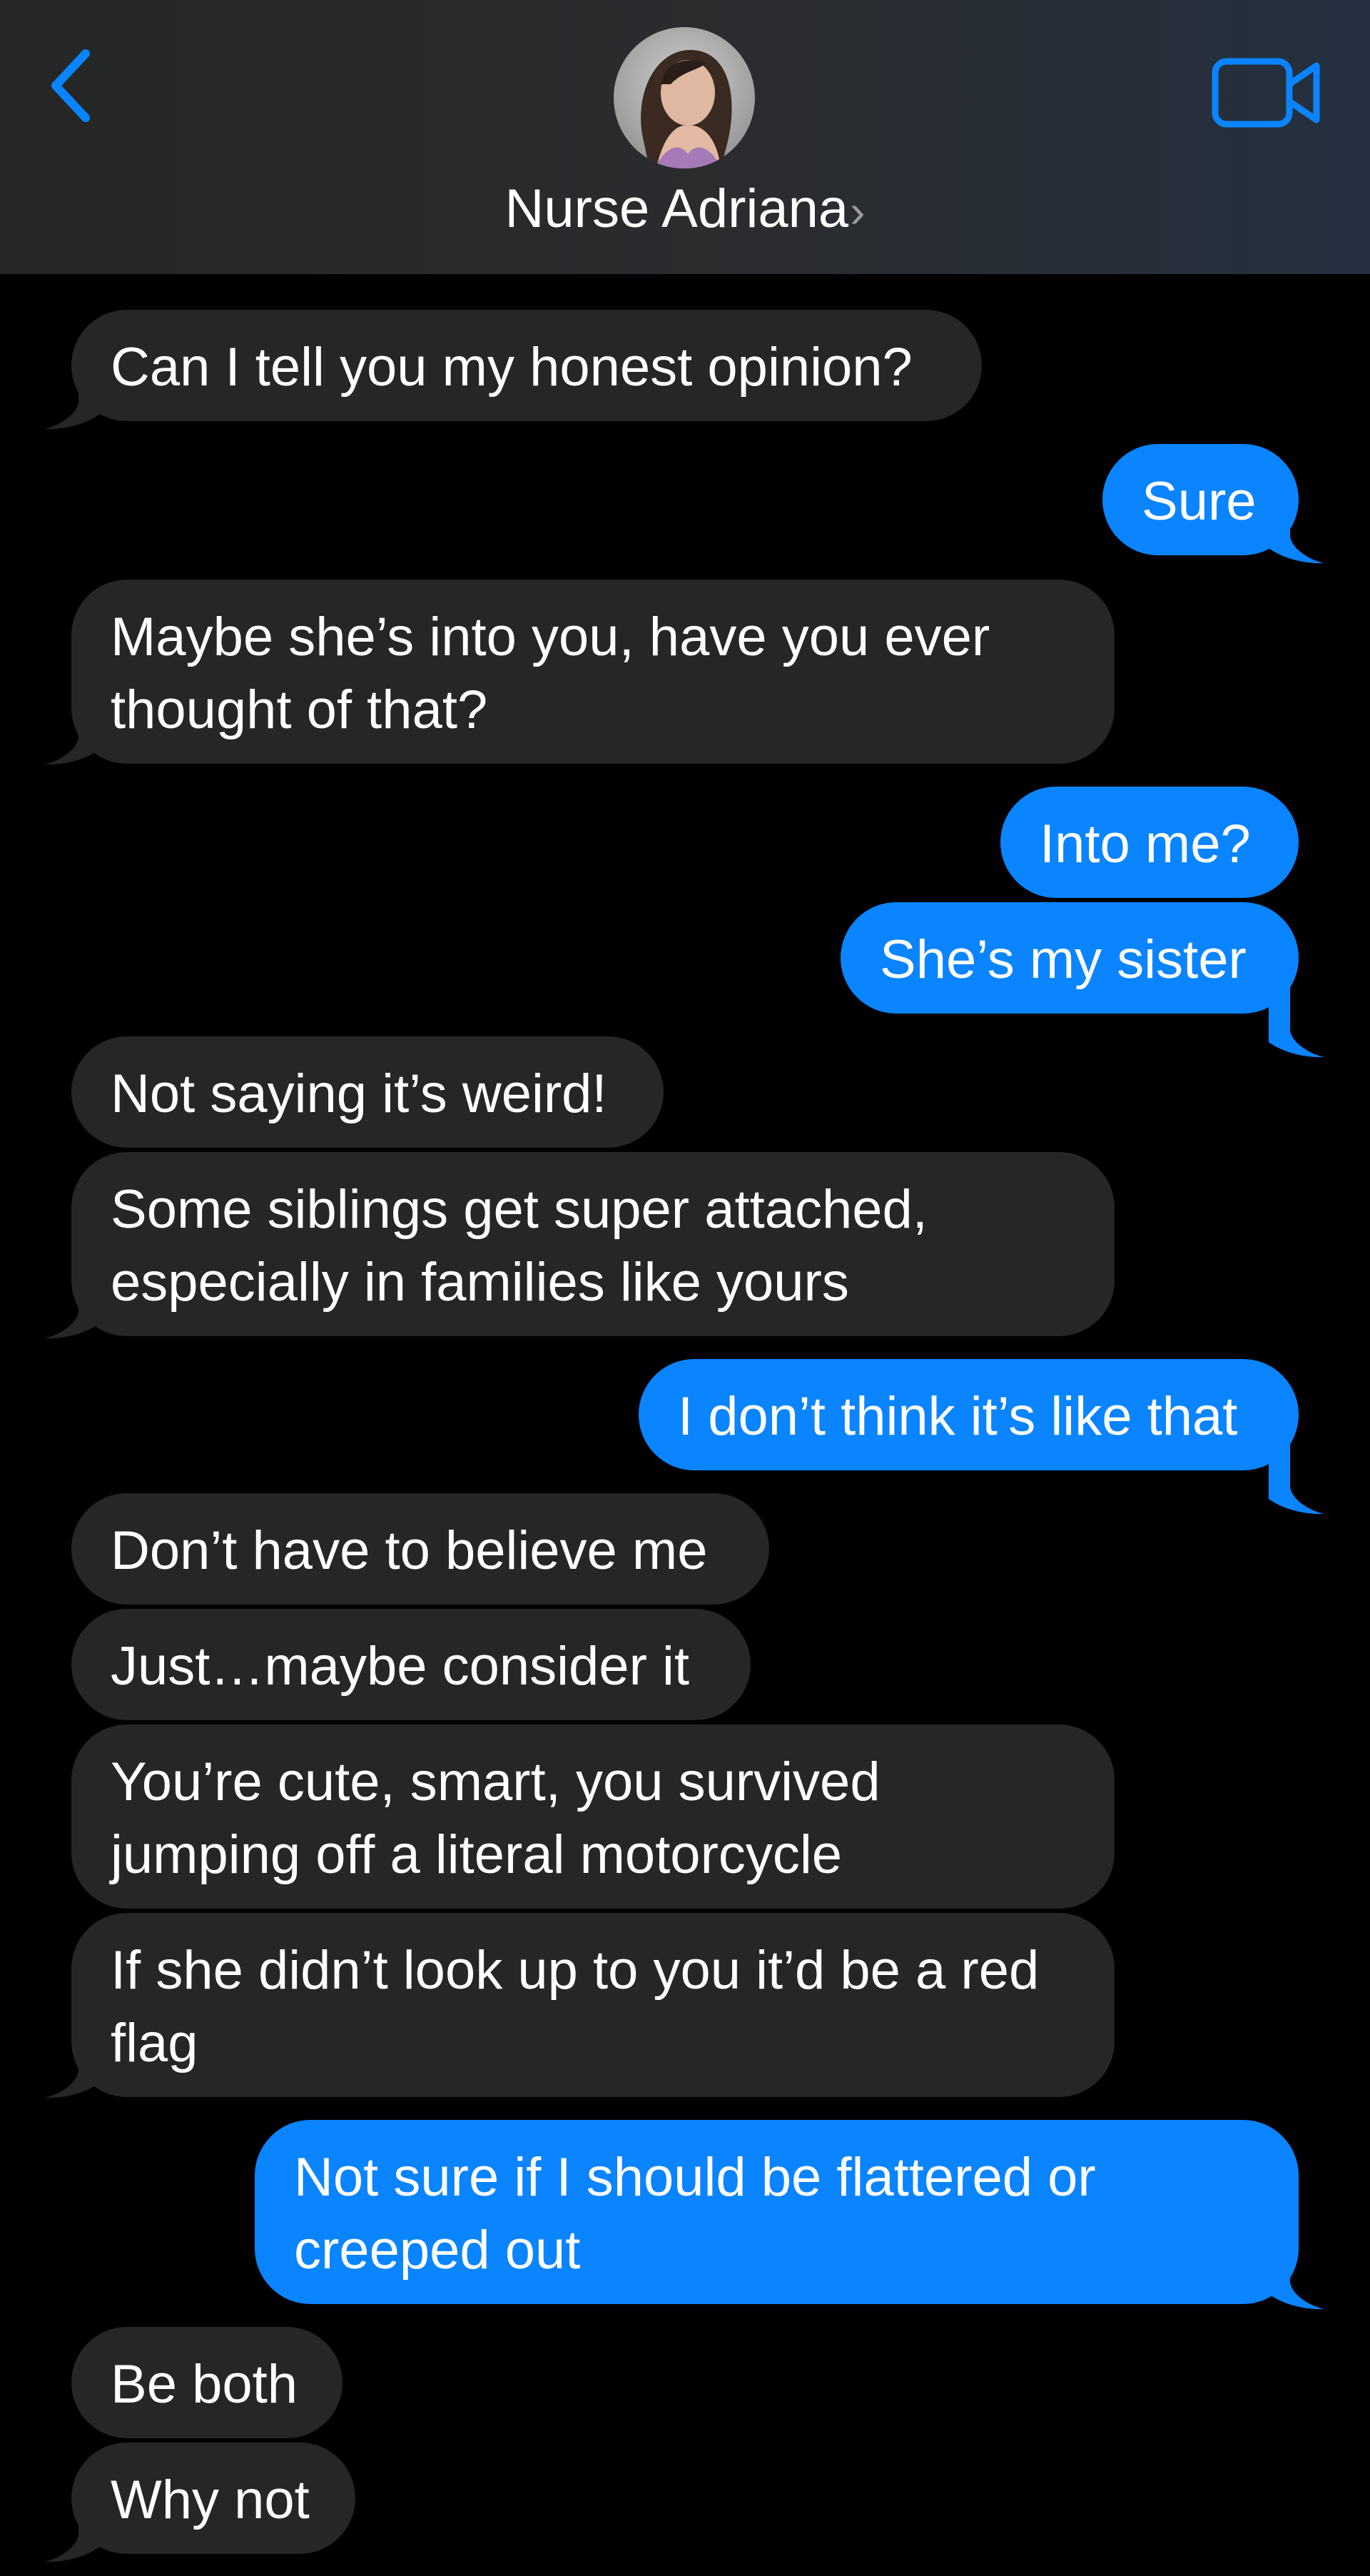 The width and height of the screenshot is (1370, 2576). I want to click on chevron-right-icon: ›, so click(858, 211).